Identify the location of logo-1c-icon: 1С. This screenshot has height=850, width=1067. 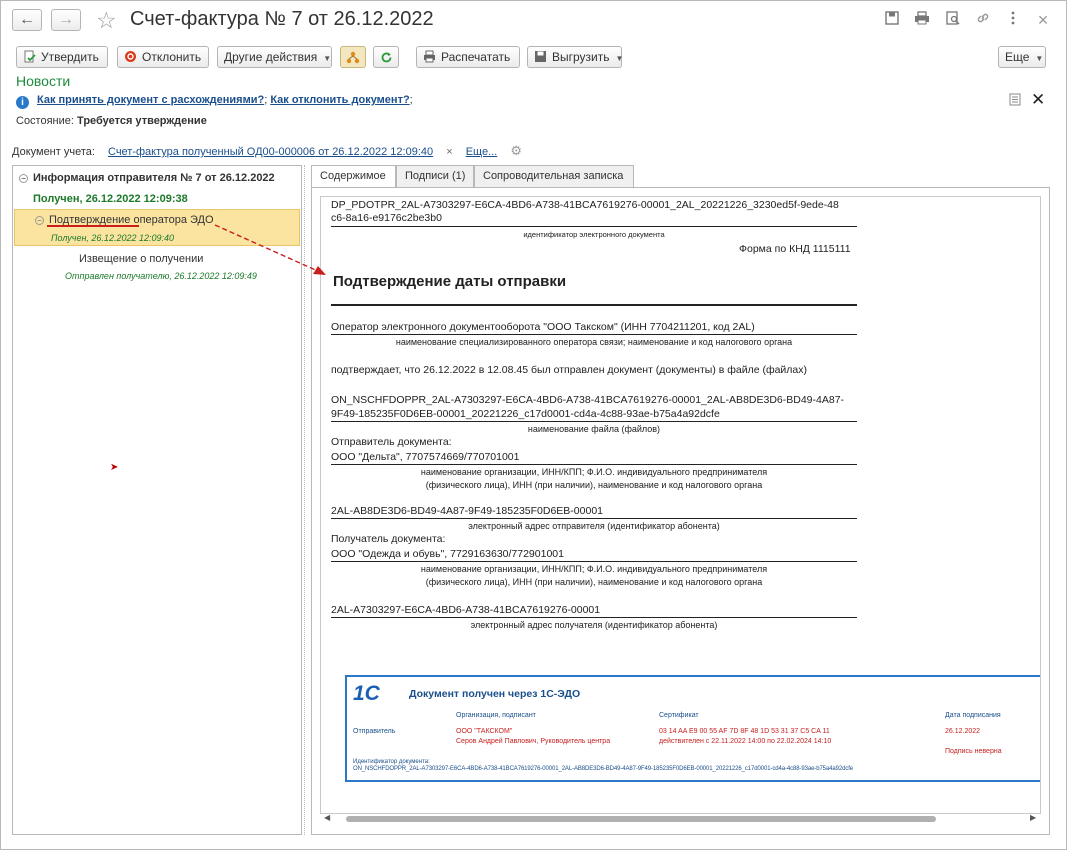
(366, 693).